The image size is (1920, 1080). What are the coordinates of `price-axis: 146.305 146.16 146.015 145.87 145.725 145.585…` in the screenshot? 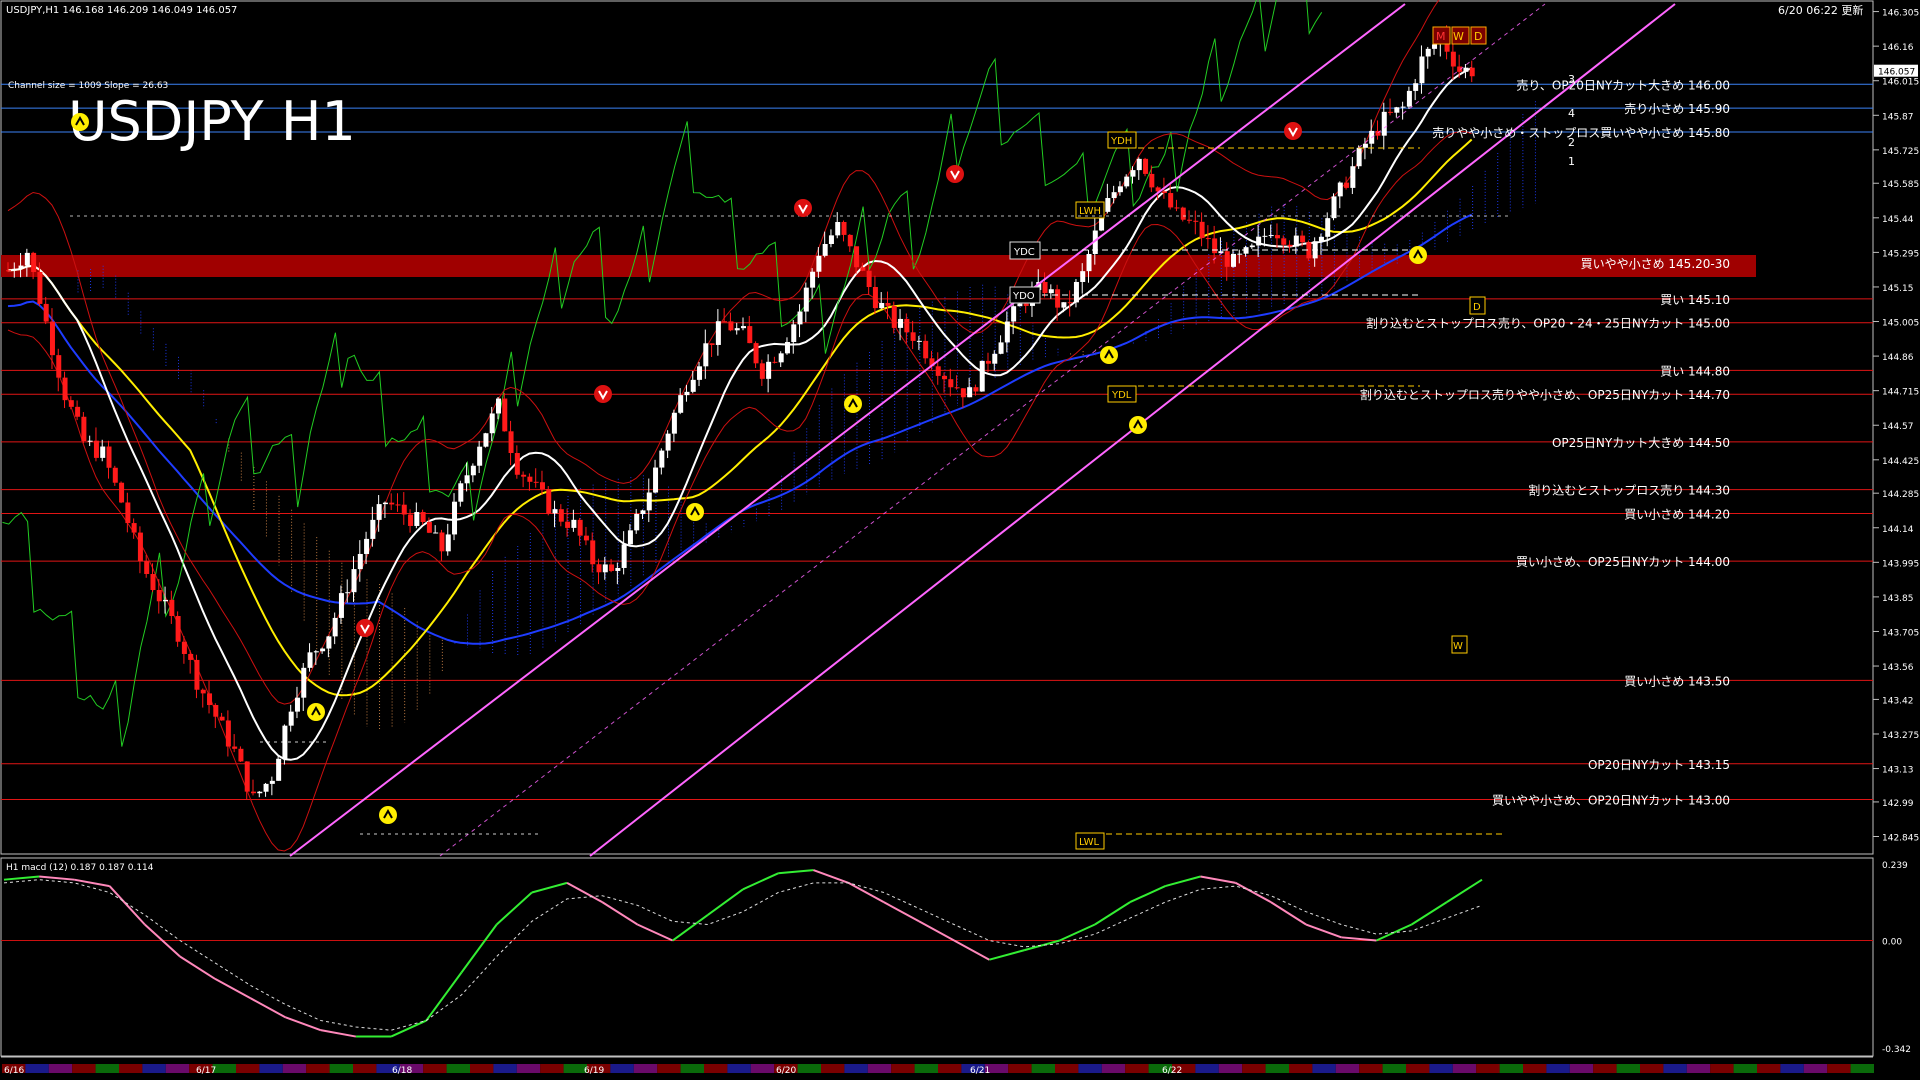 It's located at (1896, 426).